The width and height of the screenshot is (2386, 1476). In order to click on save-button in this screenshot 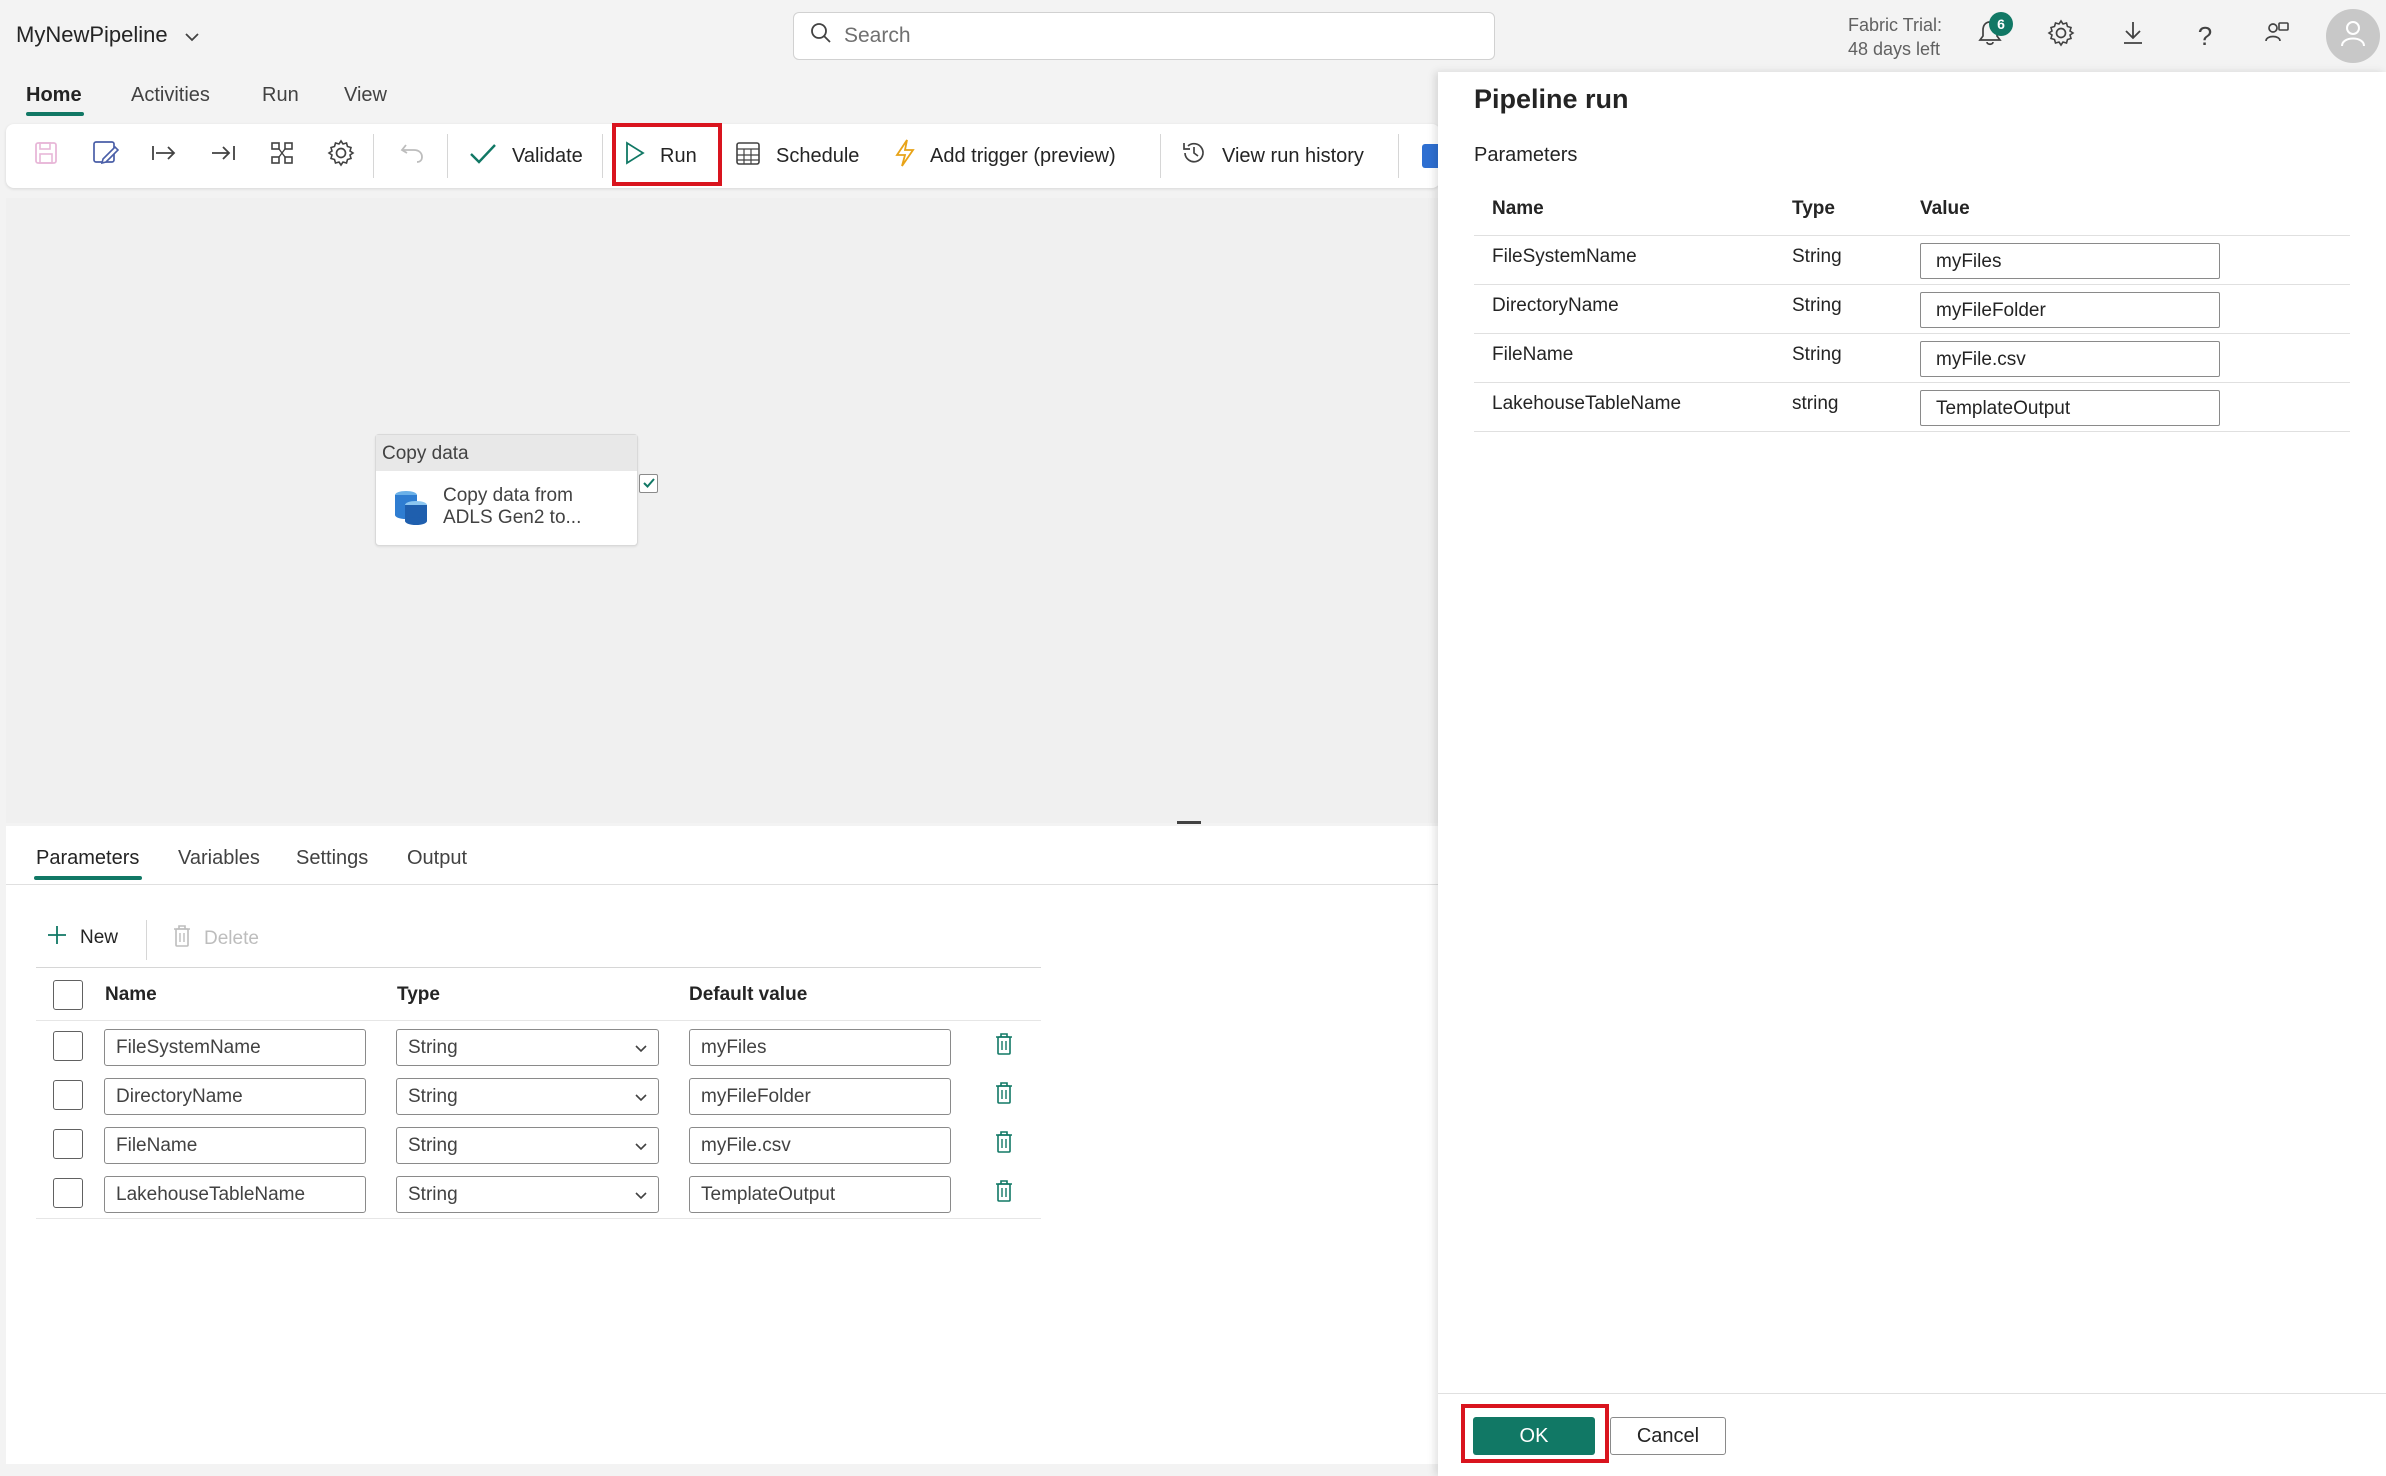, I will do `click(46, 156)`.